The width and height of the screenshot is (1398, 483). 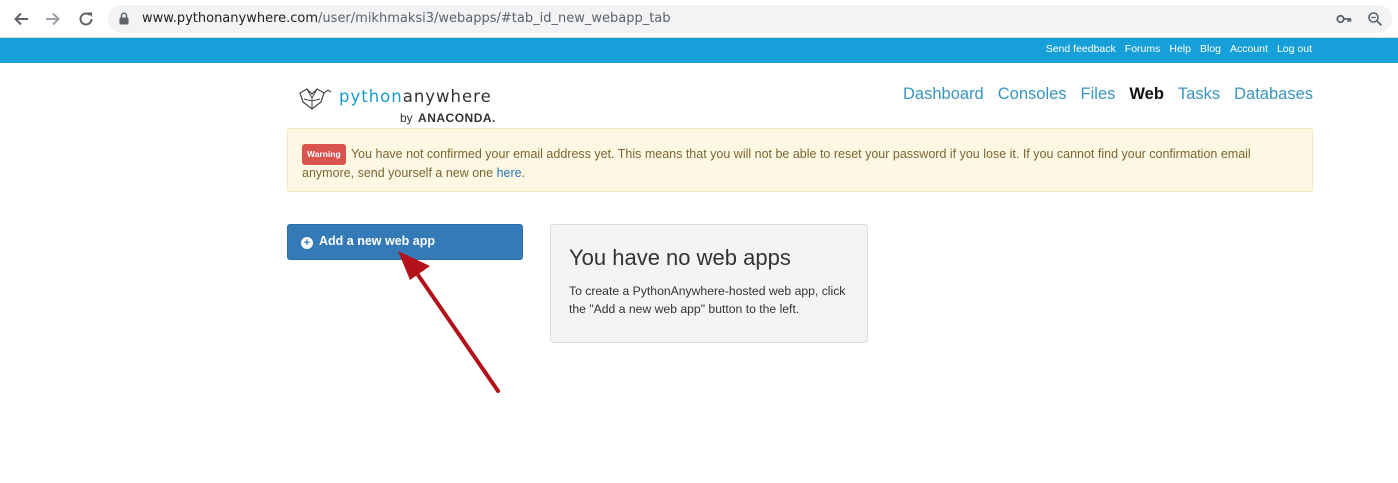 What do you see at coordinates (307, 243) in the screenshot?
I see `plus-circle-icon: +` at bounding box center [307, 243].